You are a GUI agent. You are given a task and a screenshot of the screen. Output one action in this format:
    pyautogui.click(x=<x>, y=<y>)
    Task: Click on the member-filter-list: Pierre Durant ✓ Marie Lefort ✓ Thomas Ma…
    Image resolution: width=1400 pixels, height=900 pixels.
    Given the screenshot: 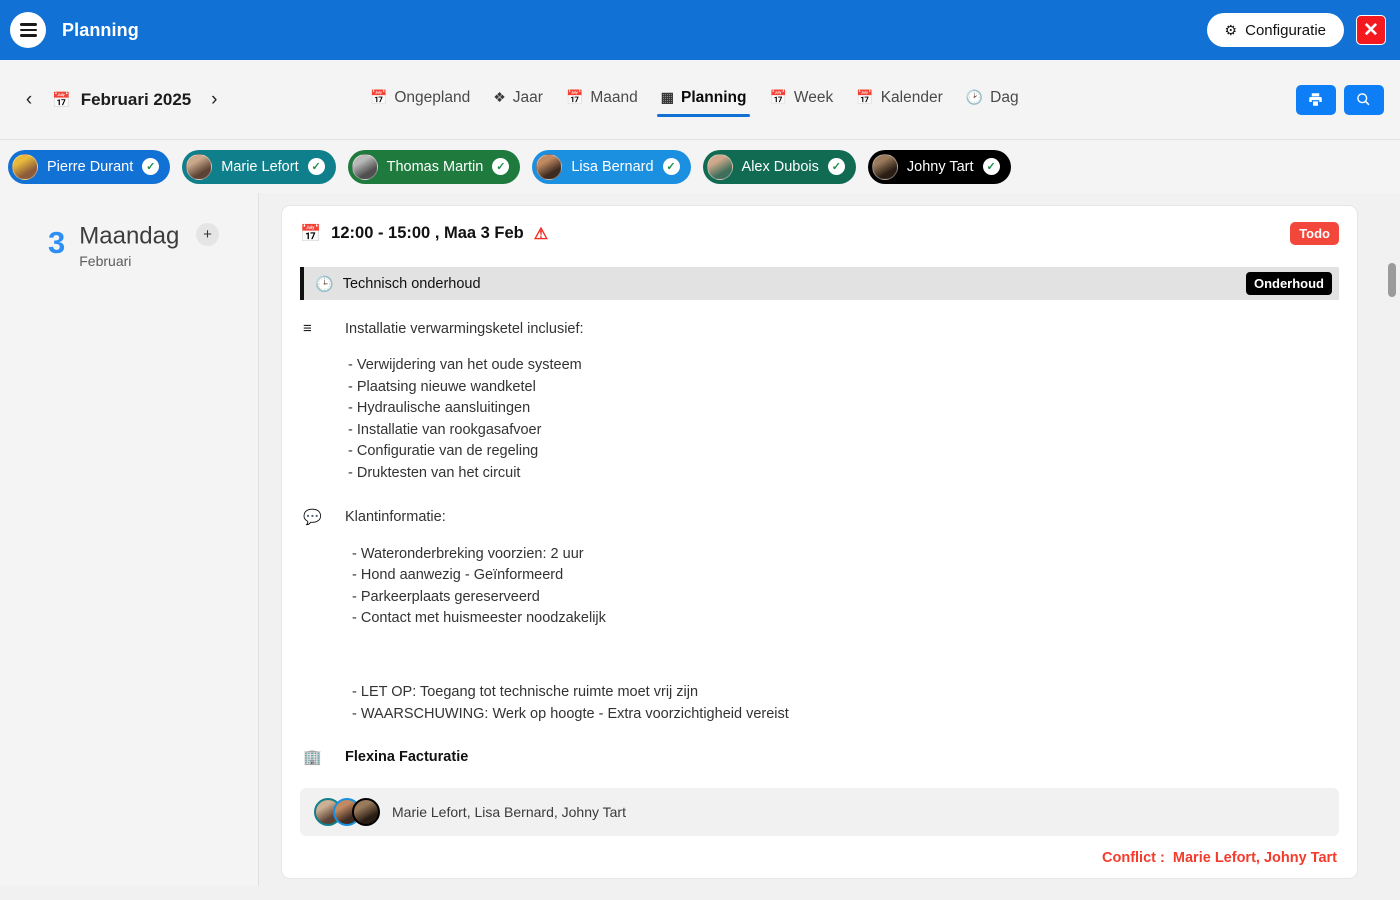 What is the action you would take?
    pyautogui.click(x=700, y=166)
    